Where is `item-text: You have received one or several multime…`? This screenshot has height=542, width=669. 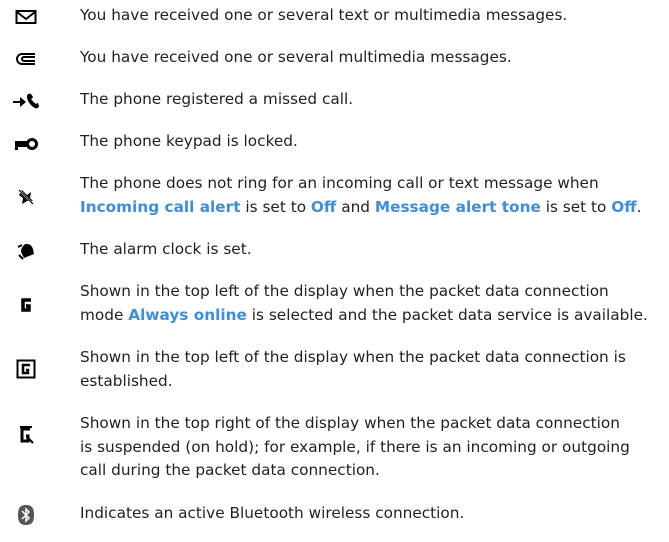
item-text: You have received one or several multime… is located at coordinates (296, 57).